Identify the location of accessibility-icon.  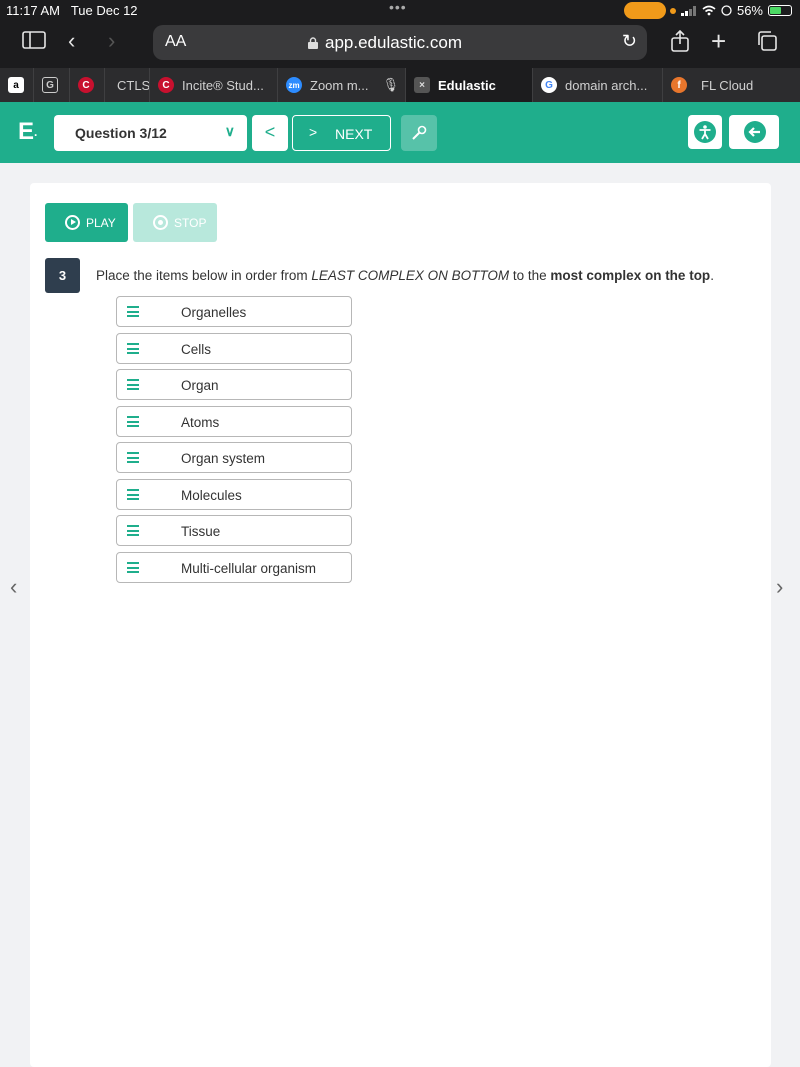
(705, 132).